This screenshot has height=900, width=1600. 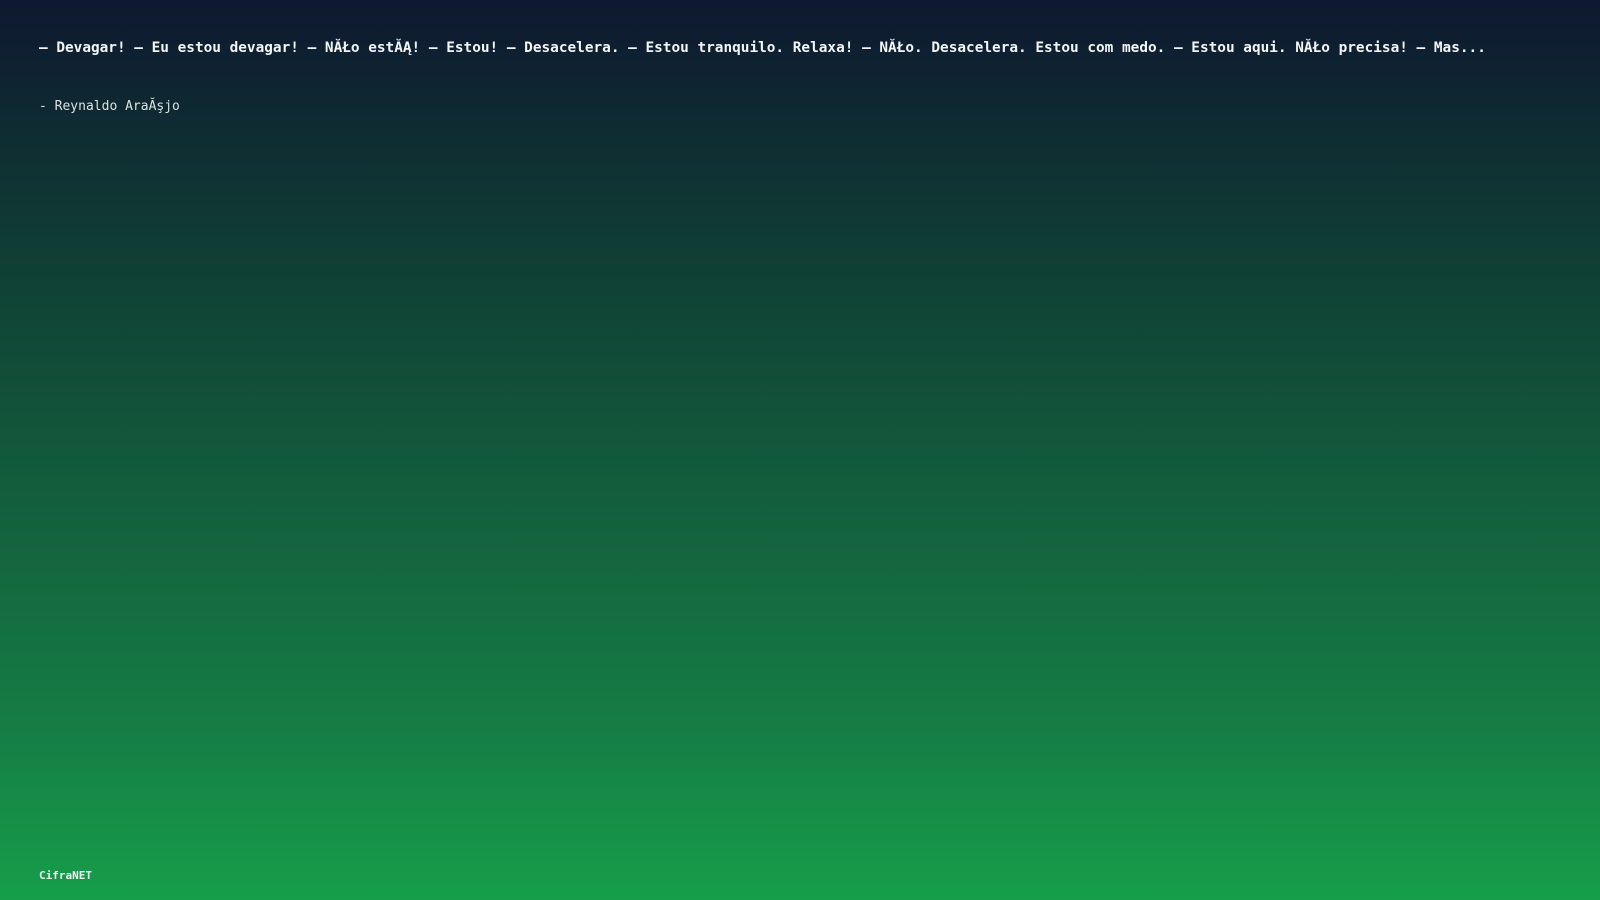 I want to click on brand-label: CifraNET, so click(x=65, y=875).